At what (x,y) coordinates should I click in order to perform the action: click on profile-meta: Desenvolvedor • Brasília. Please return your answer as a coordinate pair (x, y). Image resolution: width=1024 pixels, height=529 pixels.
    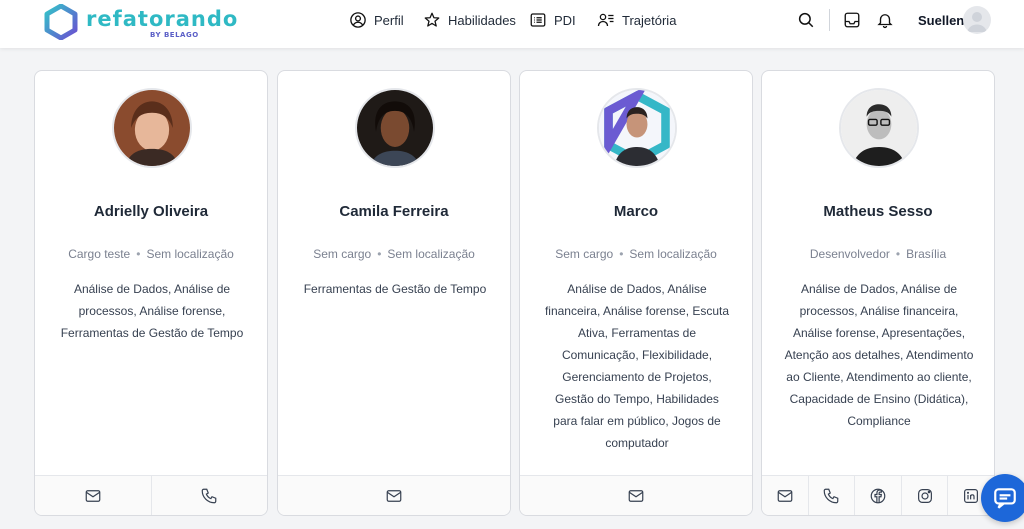
    Looking at the image, I should click on (878, 254).